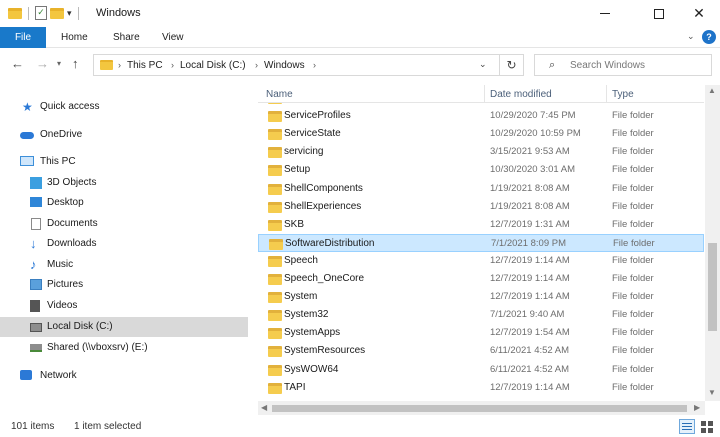 The image size is (720, 437). I want to click on file-date-modified: 12/7/2019 1:14 AM, so click(530, 297).